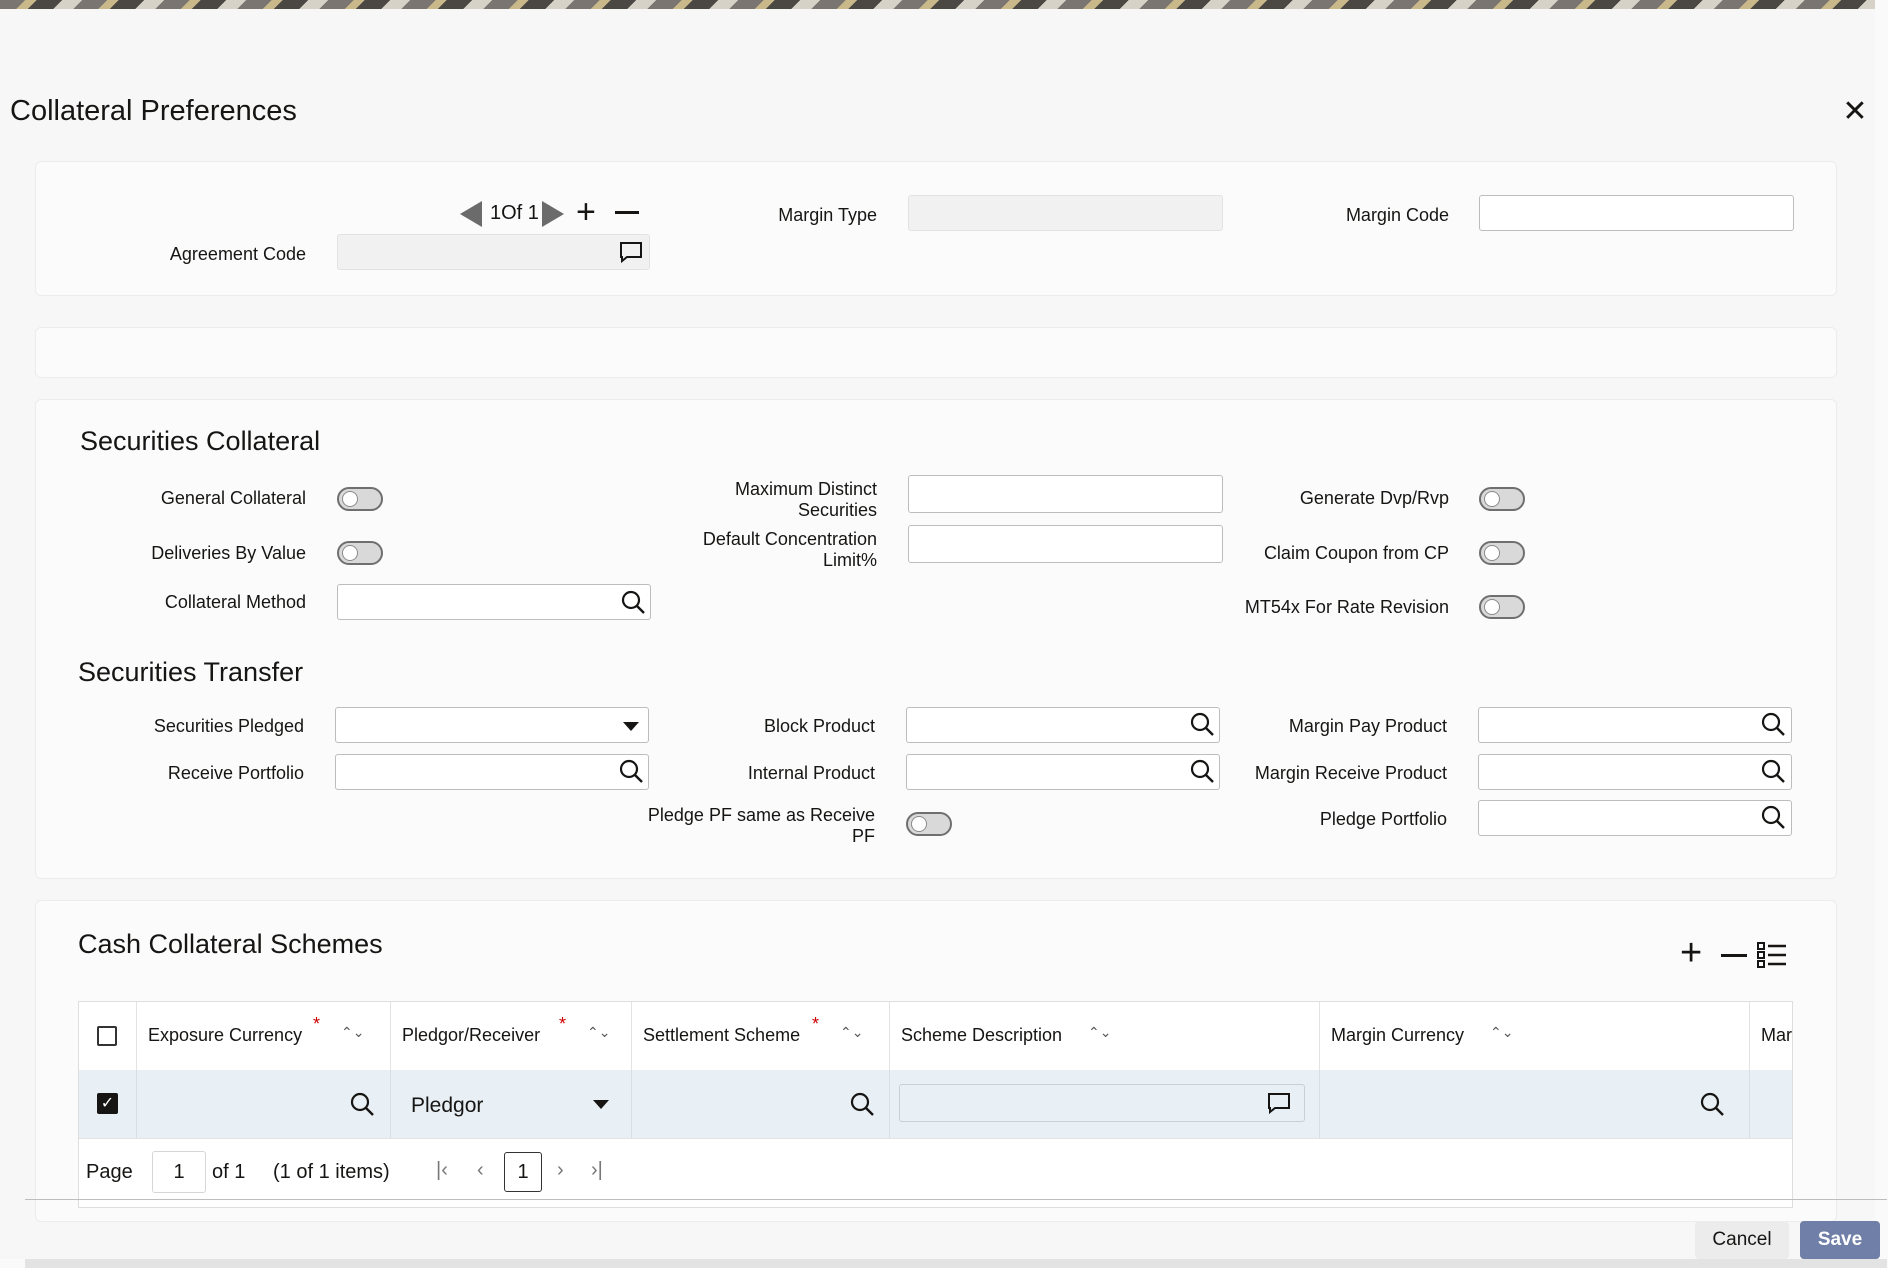 The height and width of the screenshot is (1268, 1888). What do you see at coordinates (936, 352) in the screenshot?
I see `empty-panel` at bounding box center [936, 352].